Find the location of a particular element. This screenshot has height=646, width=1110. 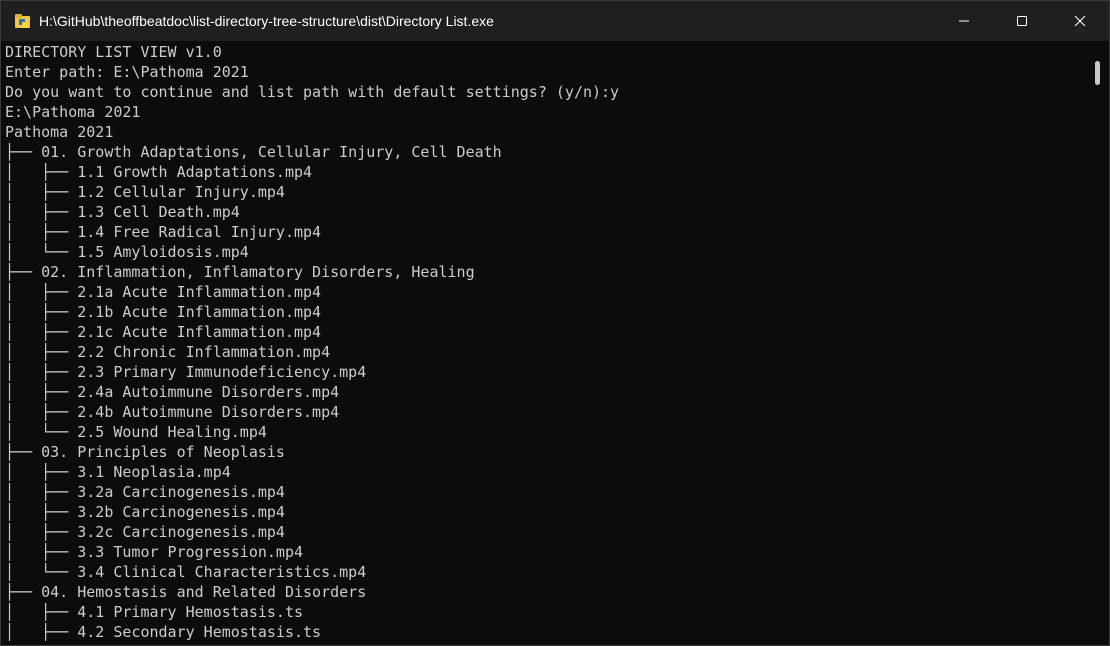

console-line: │ ├── 3.2a Carcinogenesis.mp4 is located at coordinates (145, 492).